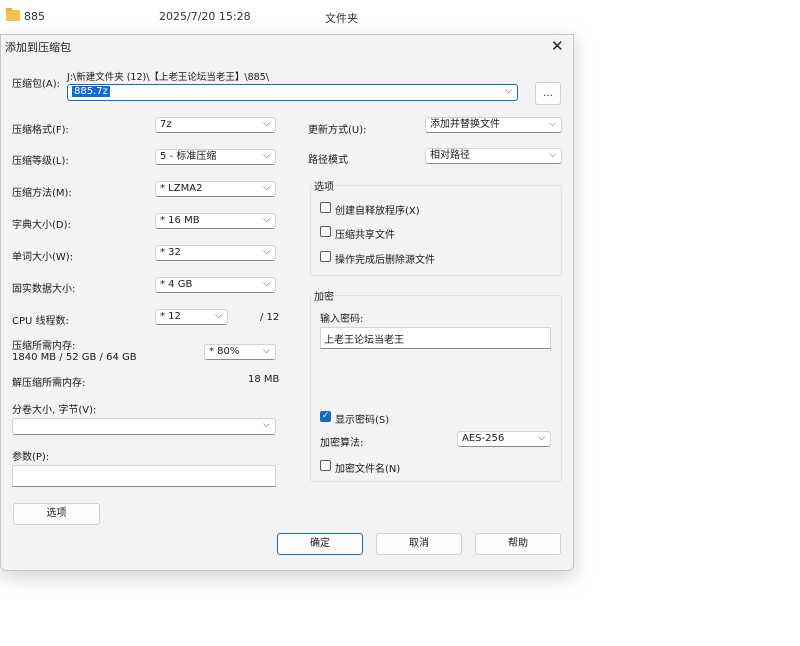 This screenshot has height=646, width=800. I want to click on method-value: * LZMA2, so click(181, 188).